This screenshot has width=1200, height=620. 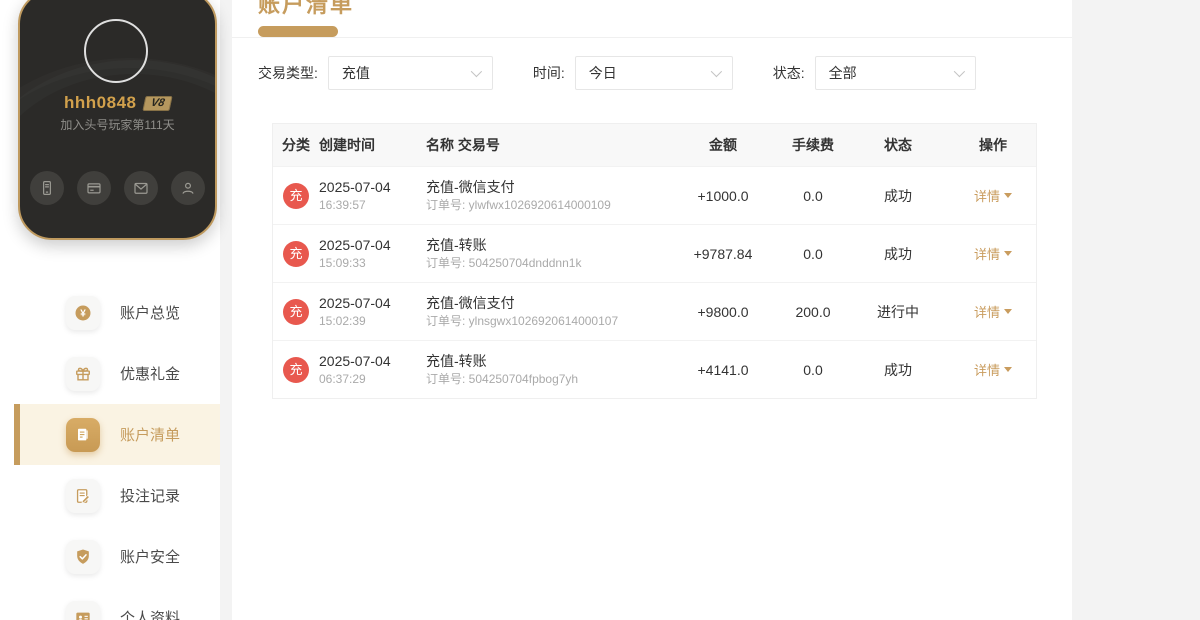 What do you see at coordinates (653, 73) in the screenshot?
I see `time-select: 今日` at bounding box center [653, 73].